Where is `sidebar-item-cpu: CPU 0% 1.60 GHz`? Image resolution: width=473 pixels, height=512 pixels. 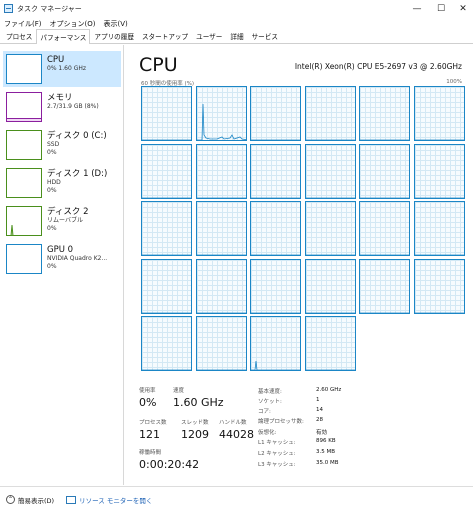
sidebar-item-cpu: CPU 0% 1.60 GHz is located at coordinates (62, 69).